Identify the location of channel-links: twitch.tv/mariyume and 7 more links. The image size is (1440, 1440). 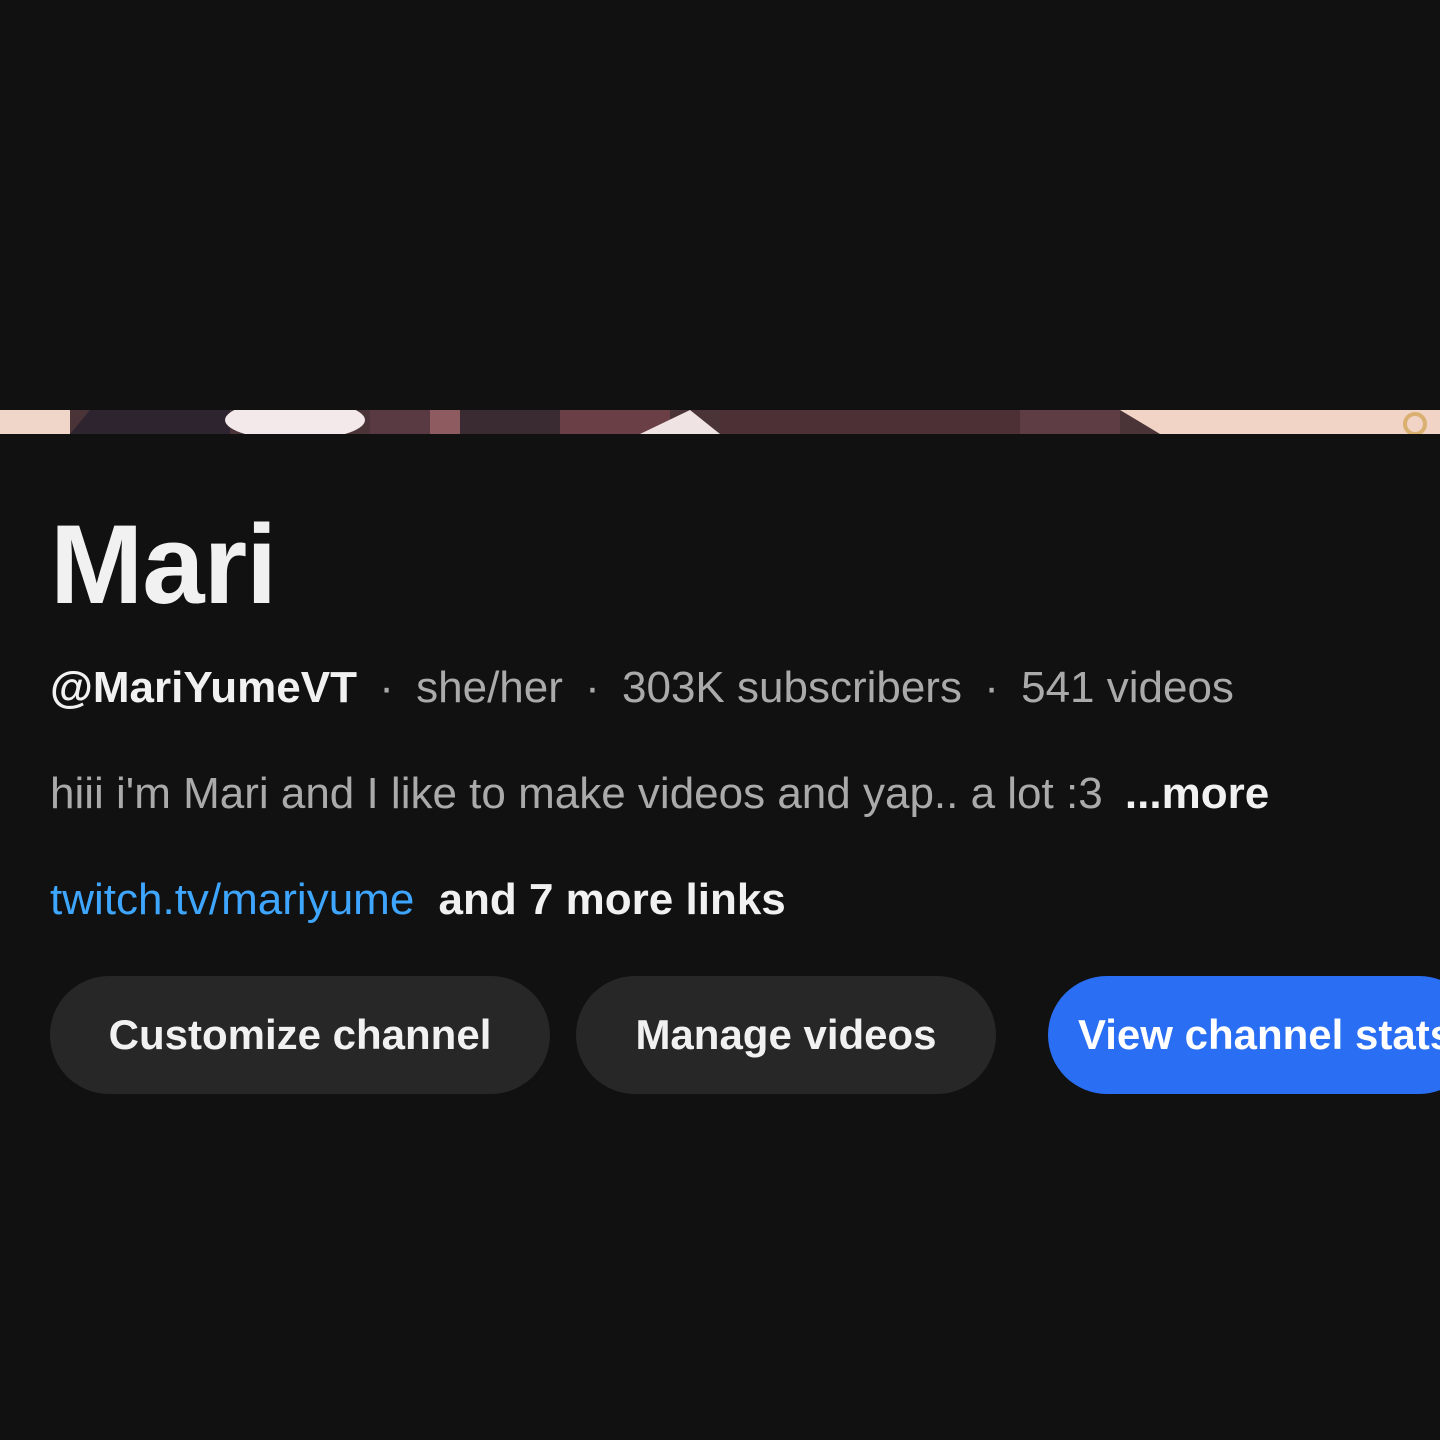
(418, 900).